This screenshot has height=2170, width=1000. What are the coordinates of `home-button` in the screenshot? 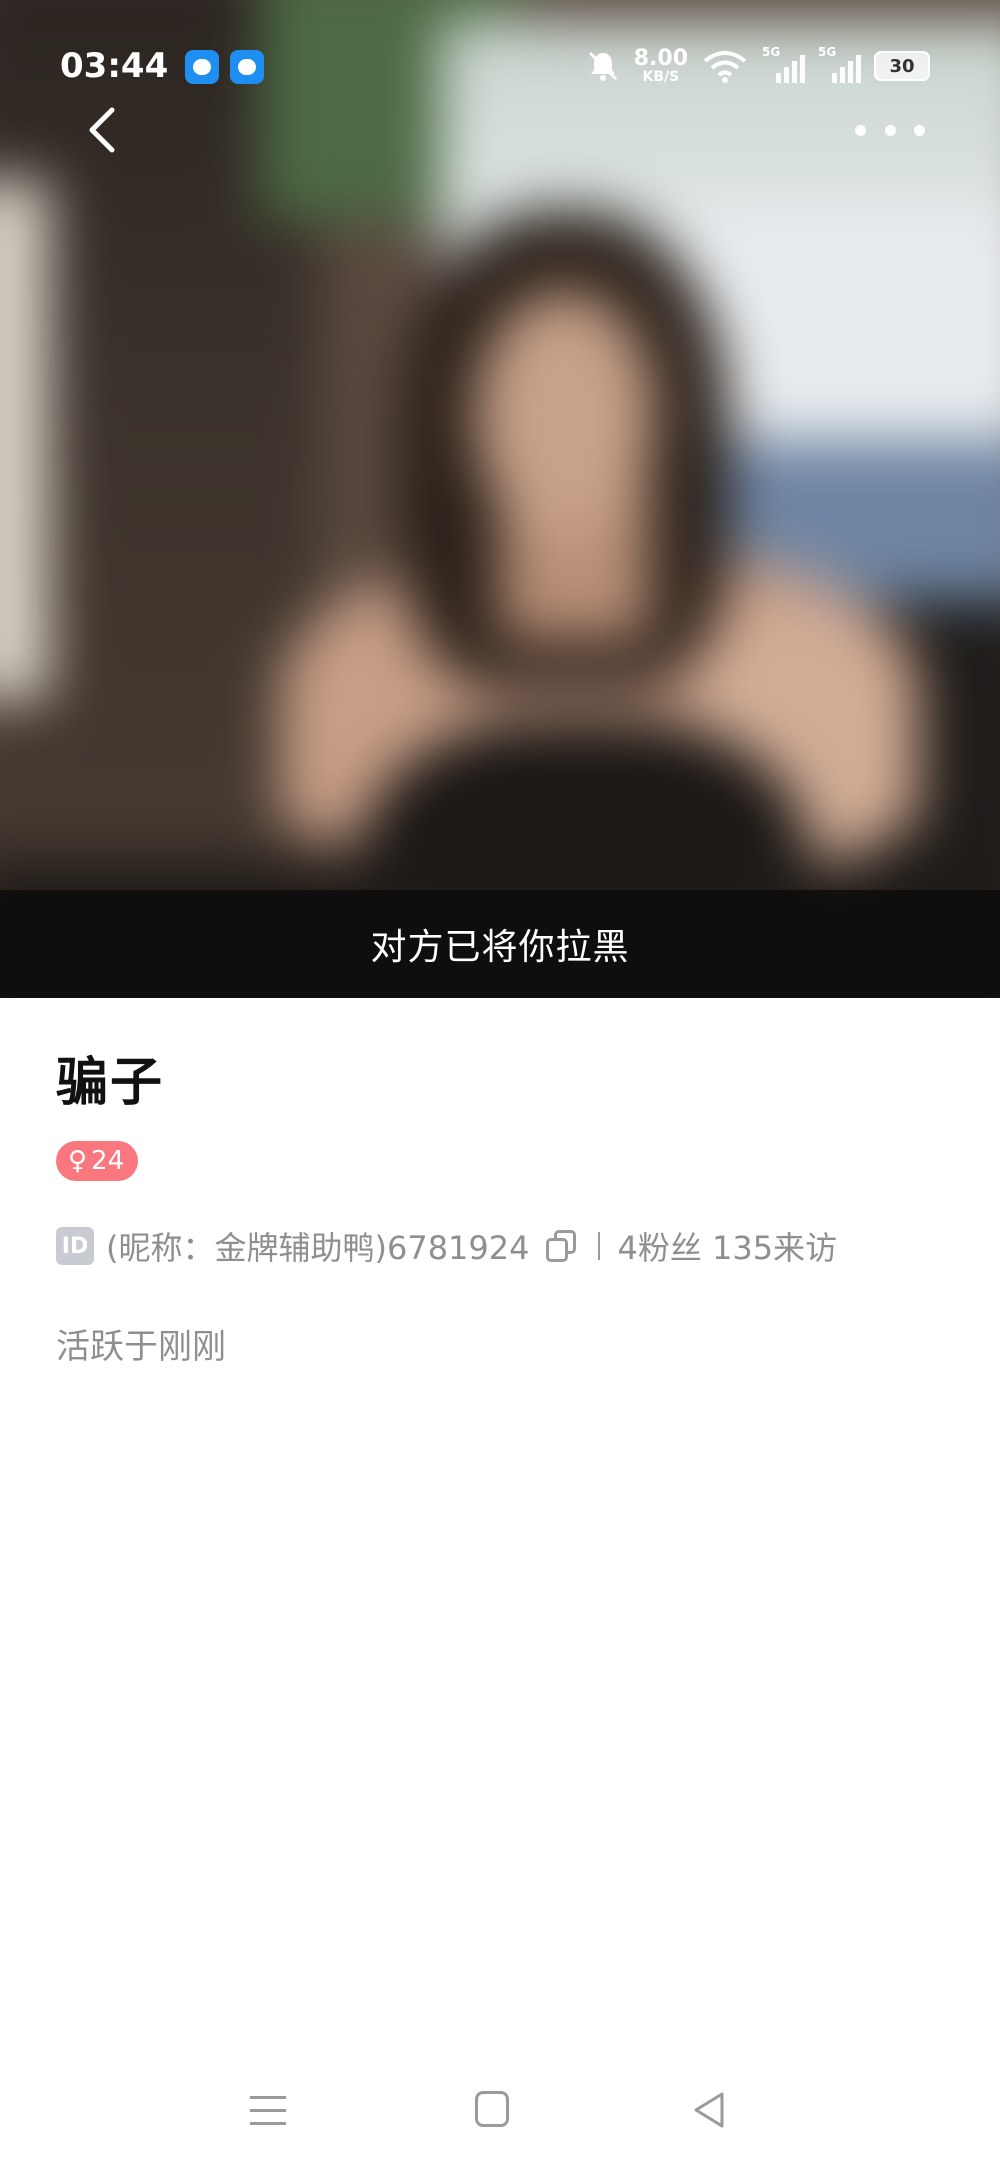 It's located at (492, 2109).